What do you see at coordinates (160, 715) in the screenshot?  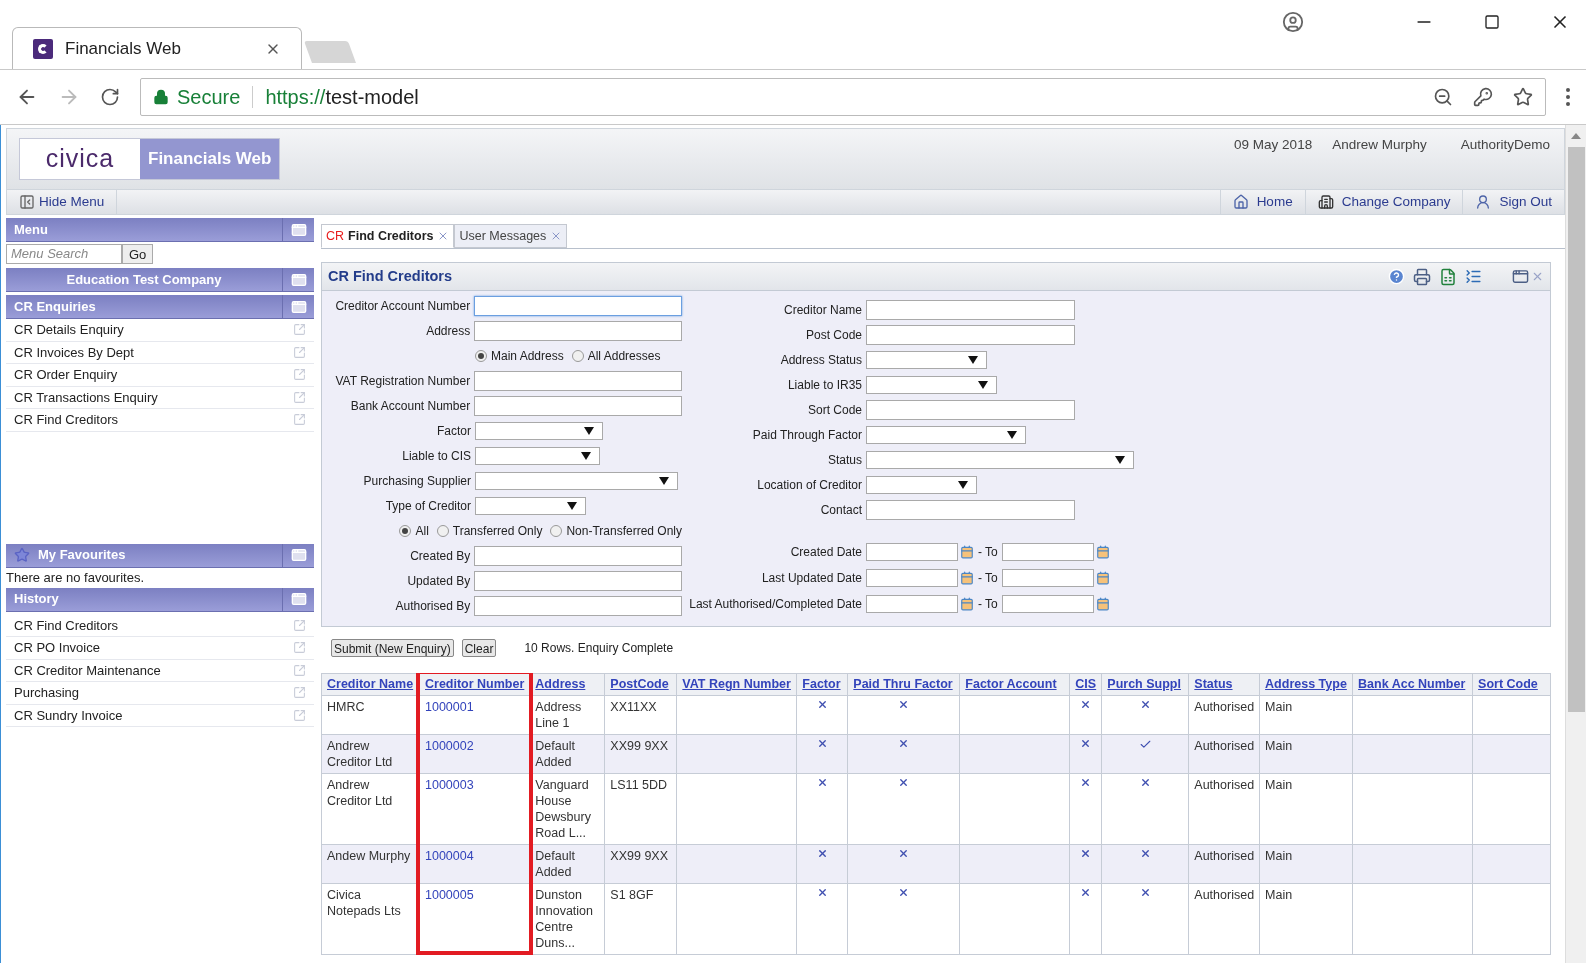 I see `menu-item: CR Sundry Invoice` at bounding box center [160, 715].